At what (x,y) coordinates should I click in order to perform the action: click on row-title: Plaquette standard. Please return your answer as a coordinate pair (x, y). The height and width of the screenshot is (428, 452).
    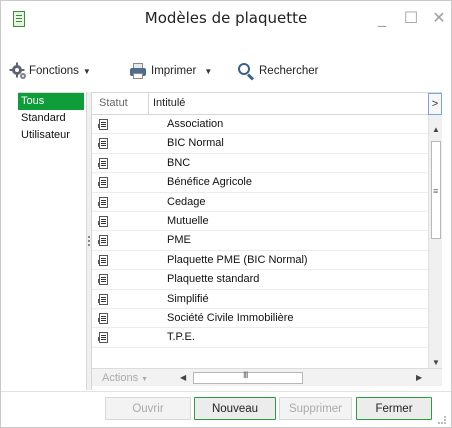
    Looking at the image, I should click on (213, 279).